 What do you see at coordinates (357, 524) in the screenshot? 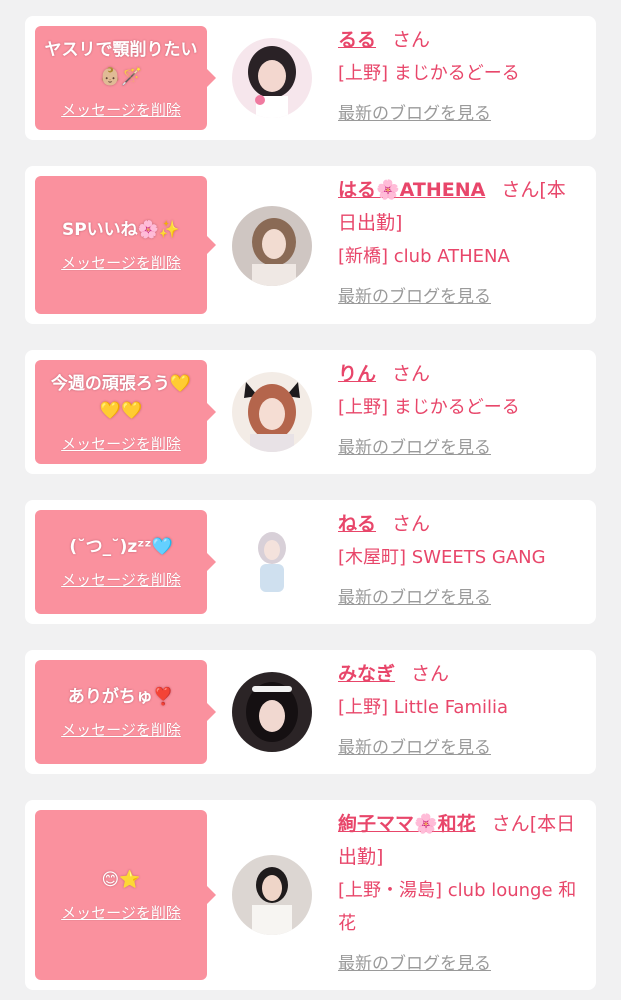
I see `sender-name-link: ねる` at bounding box center [357, 524].